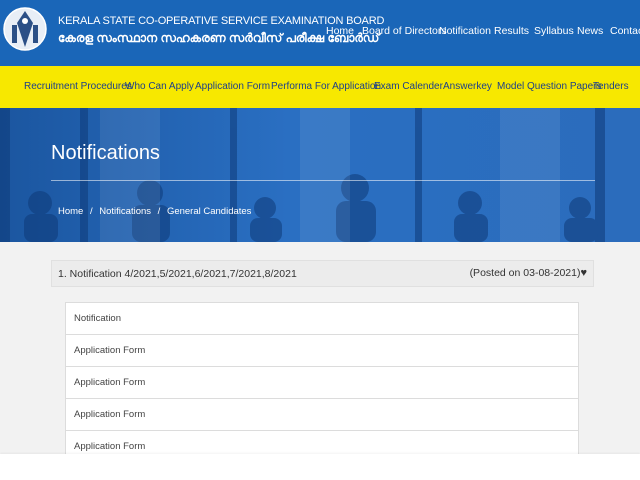 This screenshot has height=480, width=640. I want to click on breadcrumb-notifications: Notifications, so click(125, 211).